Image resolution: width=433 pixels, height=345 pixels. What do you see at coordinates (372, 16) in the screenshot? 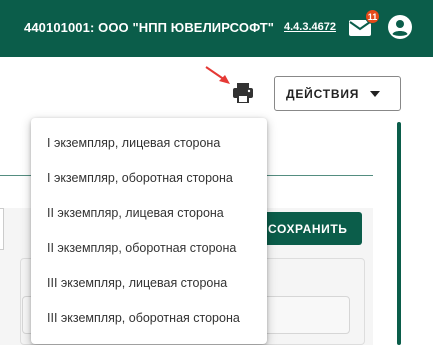
I see `mail-badge: 11` at bounding box center [372, 16].